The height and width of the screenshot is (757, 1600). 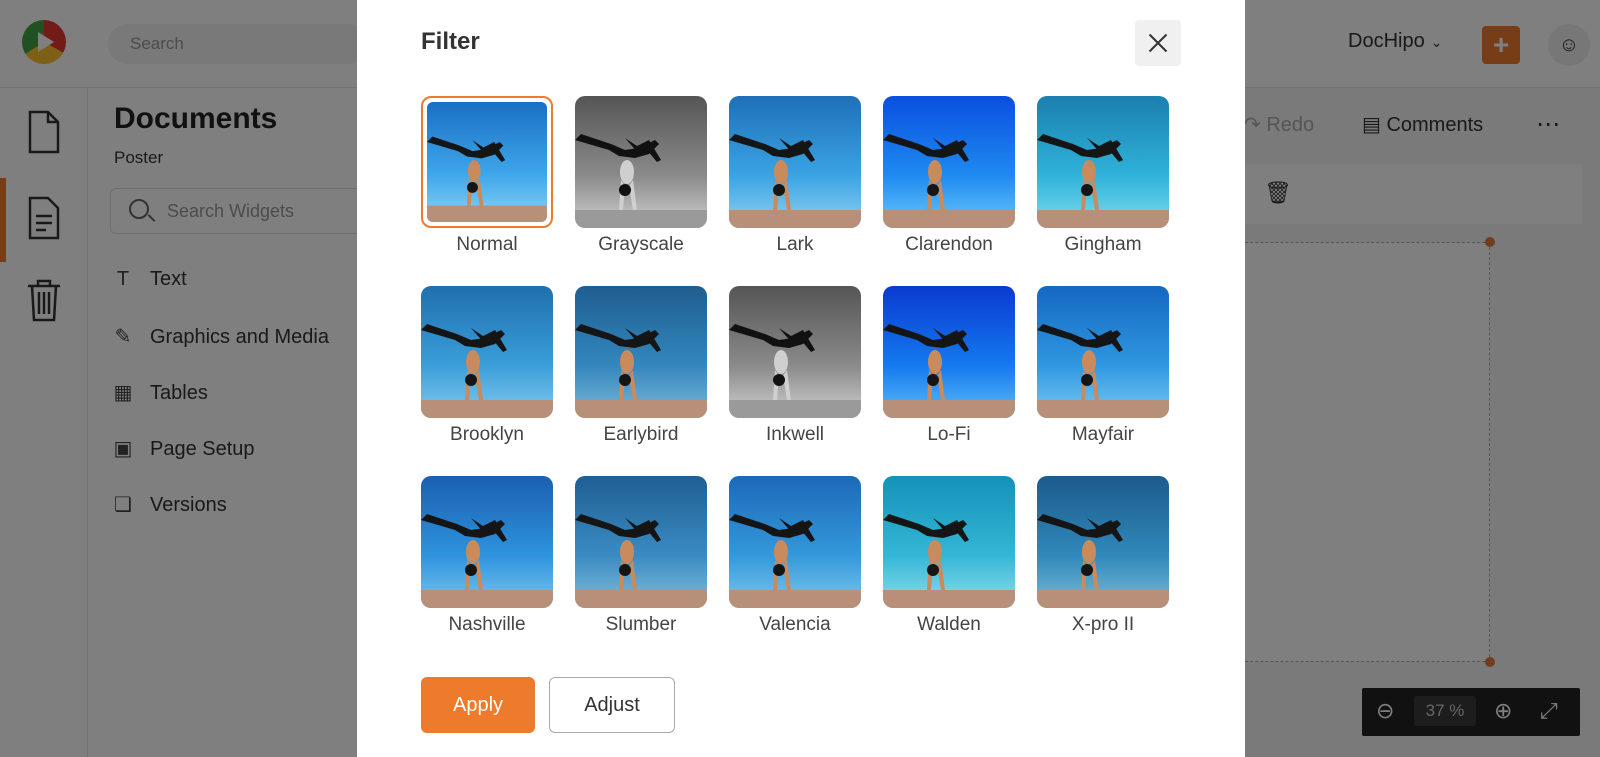 I want to click on adjust-button: Adjust, so click(x=612, y=705).